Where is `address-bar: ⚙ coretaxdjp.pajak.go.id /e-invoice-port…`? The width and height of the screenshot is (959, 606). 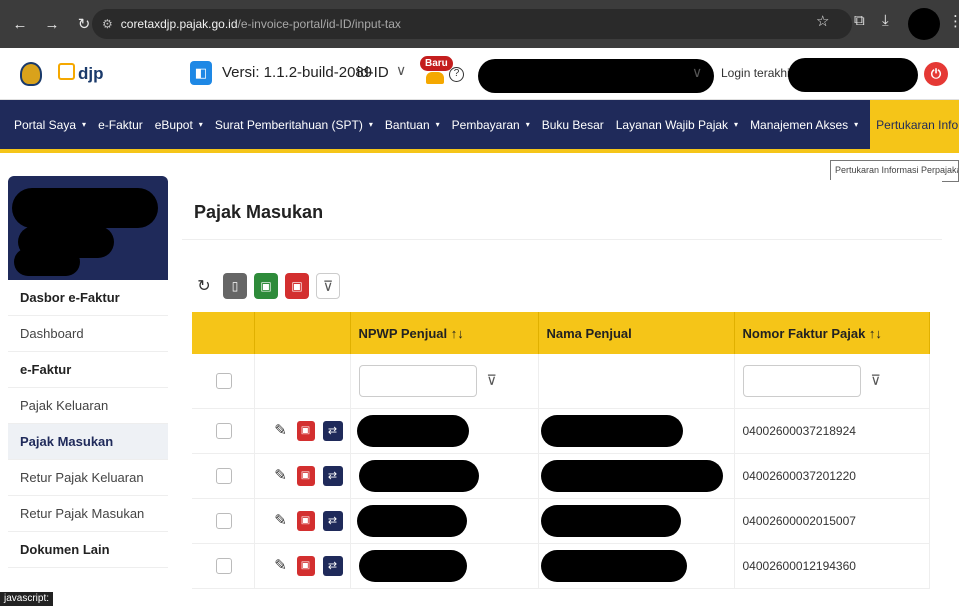
address-bar: ⚙ coretaxdjp.pajak.go.id /e-invoice-port… is located at coordinates (472, 24).